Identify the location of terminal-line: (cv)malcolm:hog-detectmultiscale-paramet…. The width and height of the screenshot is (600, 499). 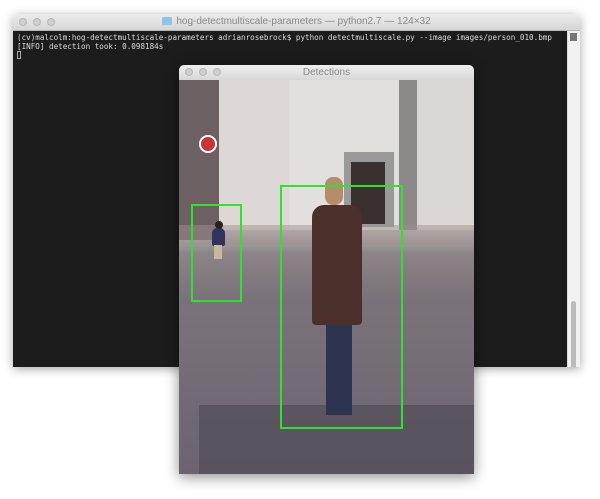
(284, 37).